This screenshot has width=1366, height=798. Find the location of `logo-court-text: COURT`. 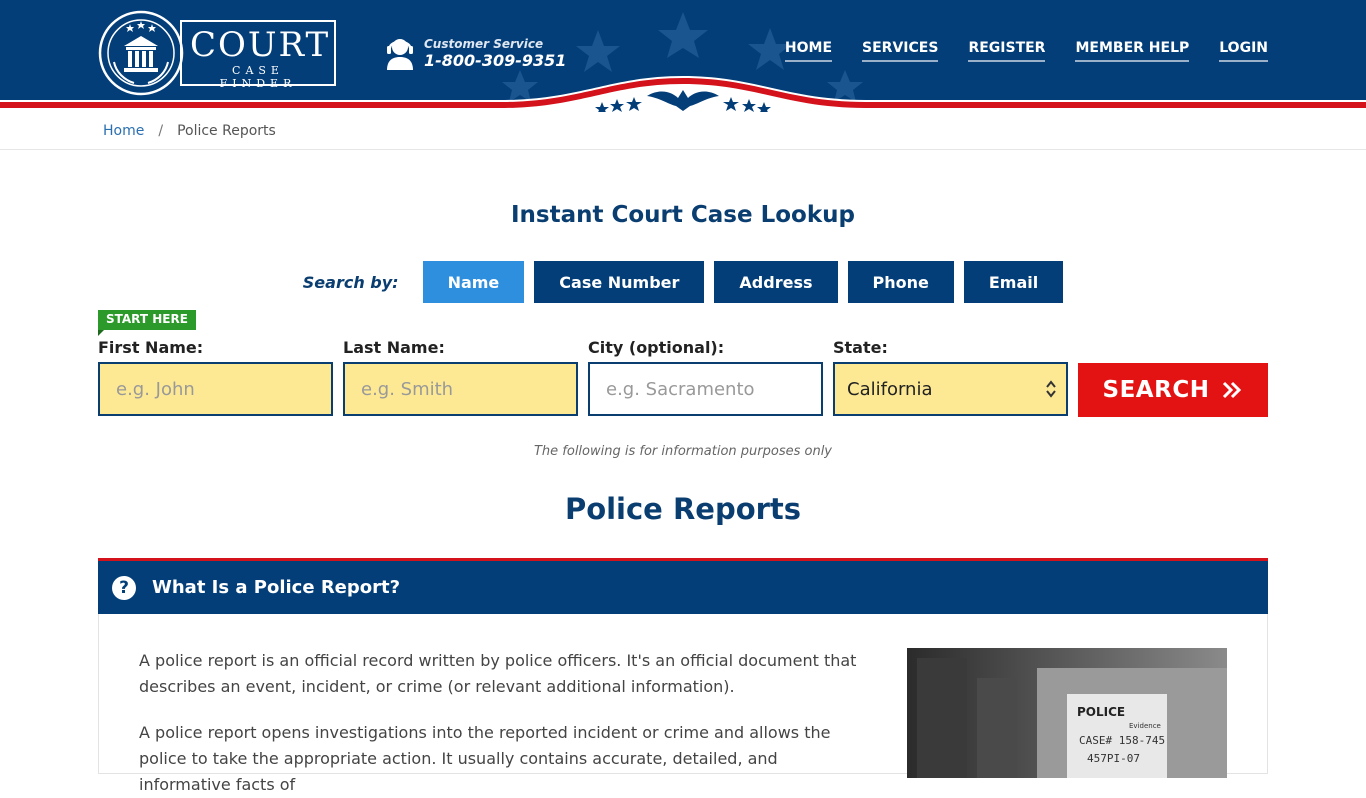

logo-court-text: COURT is located at coordinates (260, 45).